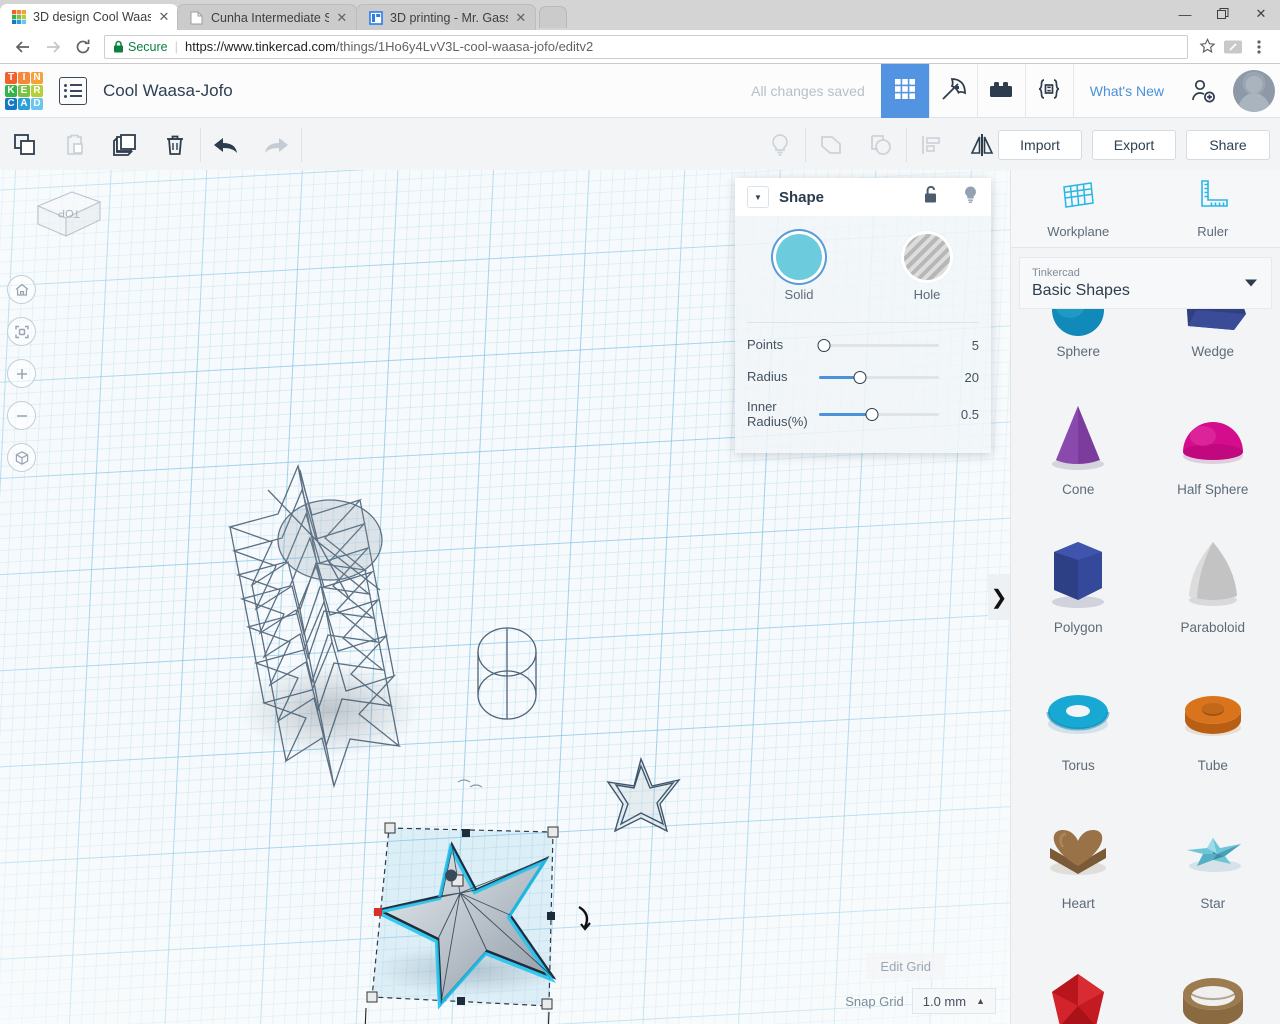 The image size is (1280, 1024). I want to click on ruler-tool: Ruler, so click(1213, 208).